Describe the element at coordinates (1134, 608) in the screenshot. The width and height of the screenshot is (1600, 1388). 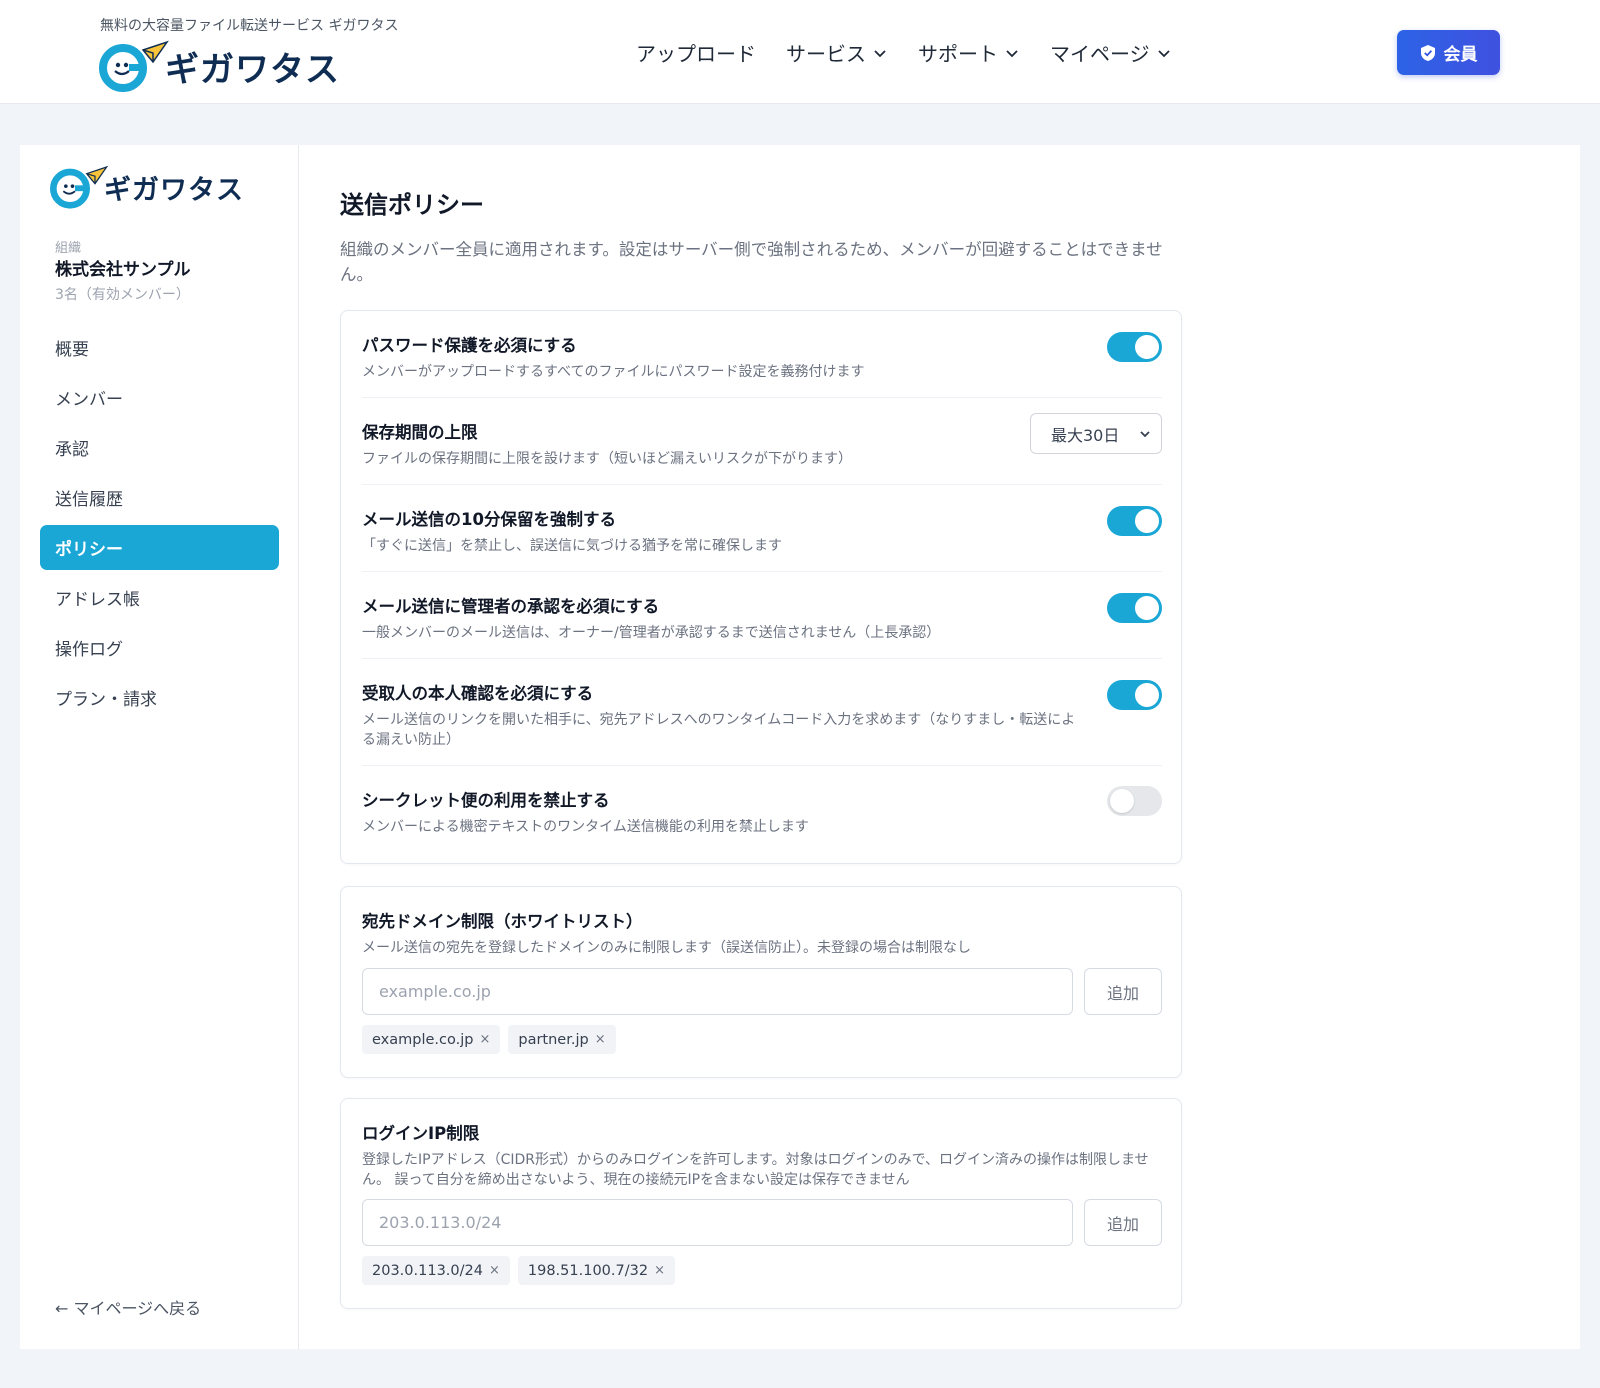
I see `admin-approval-toggle` at that location.